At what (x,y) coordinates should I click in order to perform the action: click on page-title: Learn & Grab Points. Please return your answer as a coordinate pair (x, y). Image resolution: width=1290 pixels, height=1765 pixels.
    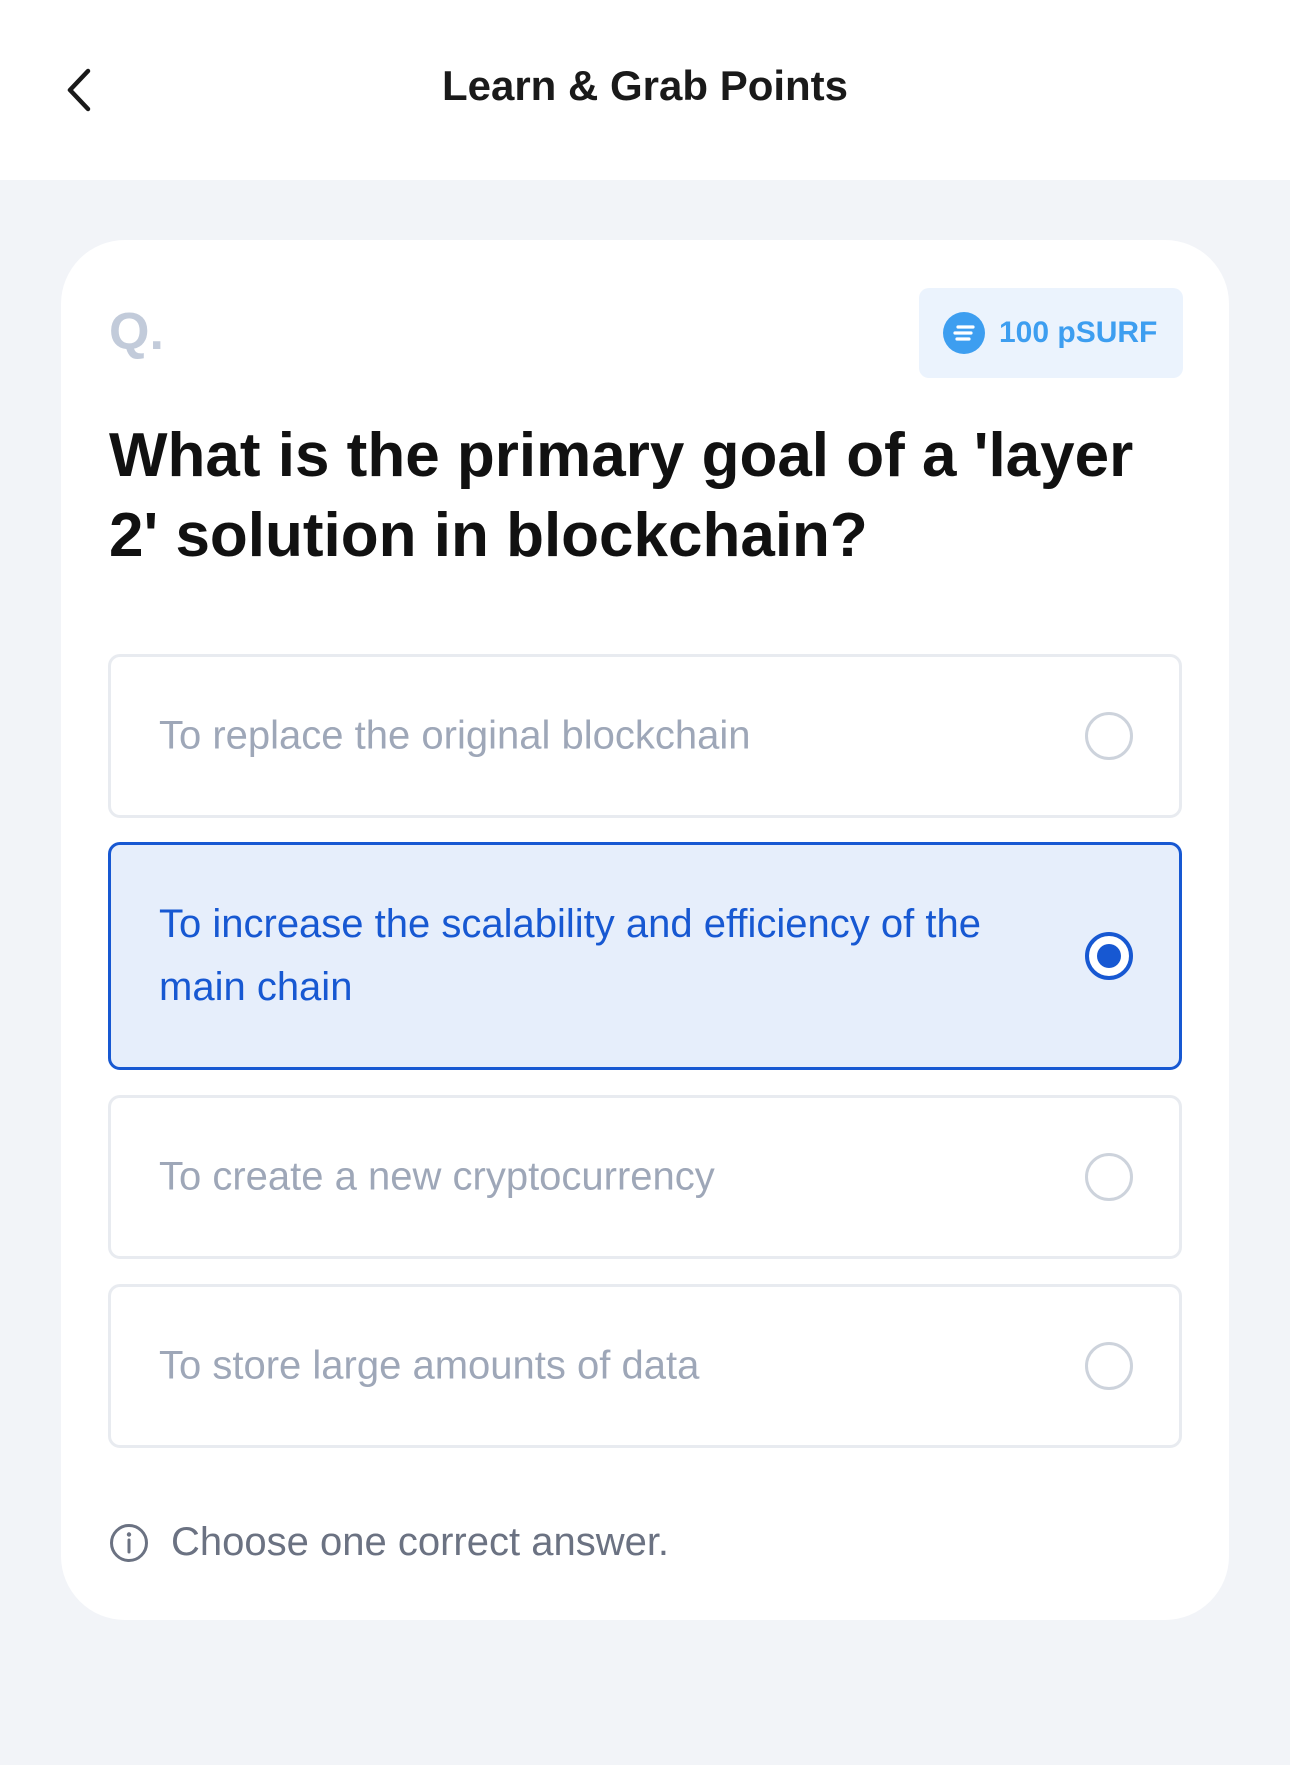
    Looking at the image, I should click on (645, 85).